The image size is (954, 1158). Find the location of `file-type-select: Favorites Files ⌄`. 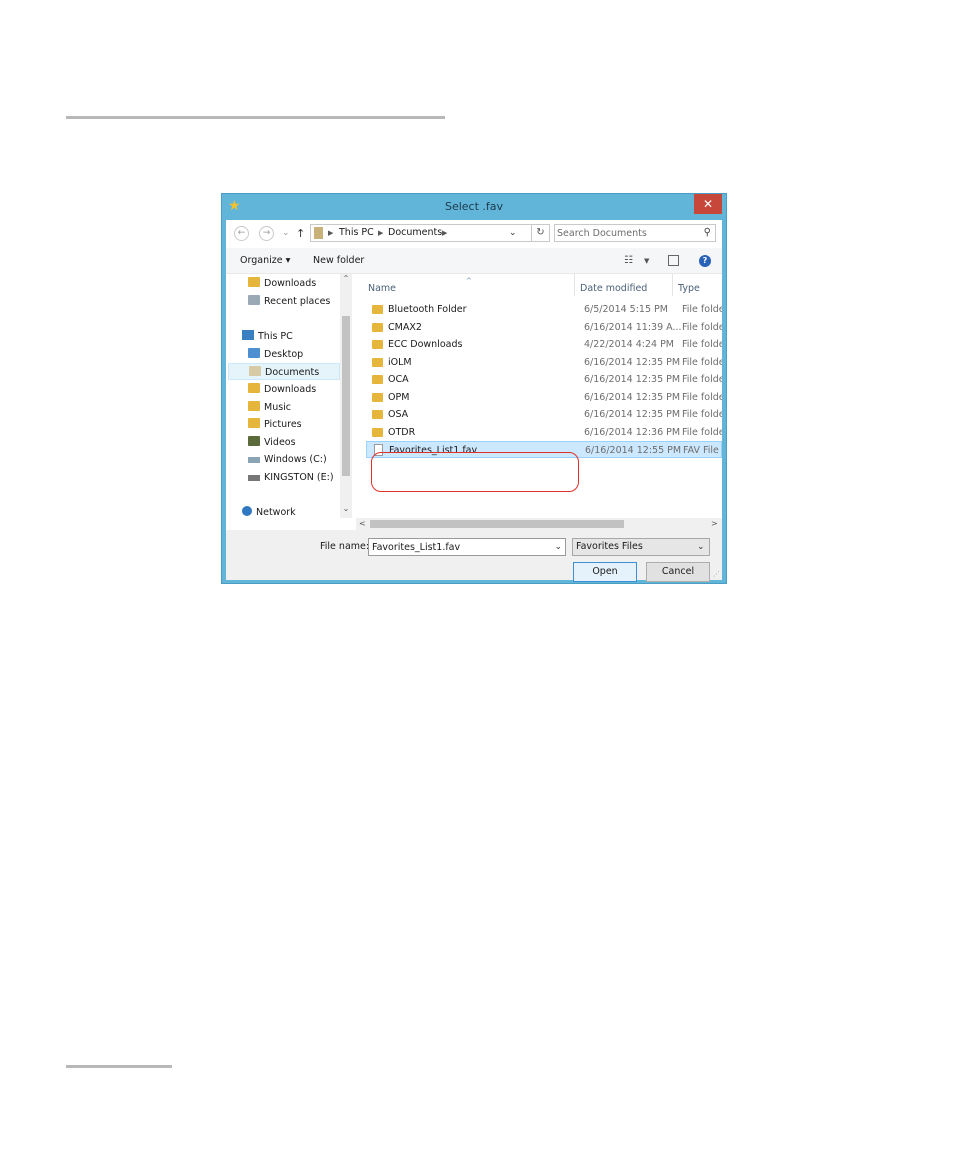

file-type-select: Favorites Files ⌄ is located at coordinates (641, 547).